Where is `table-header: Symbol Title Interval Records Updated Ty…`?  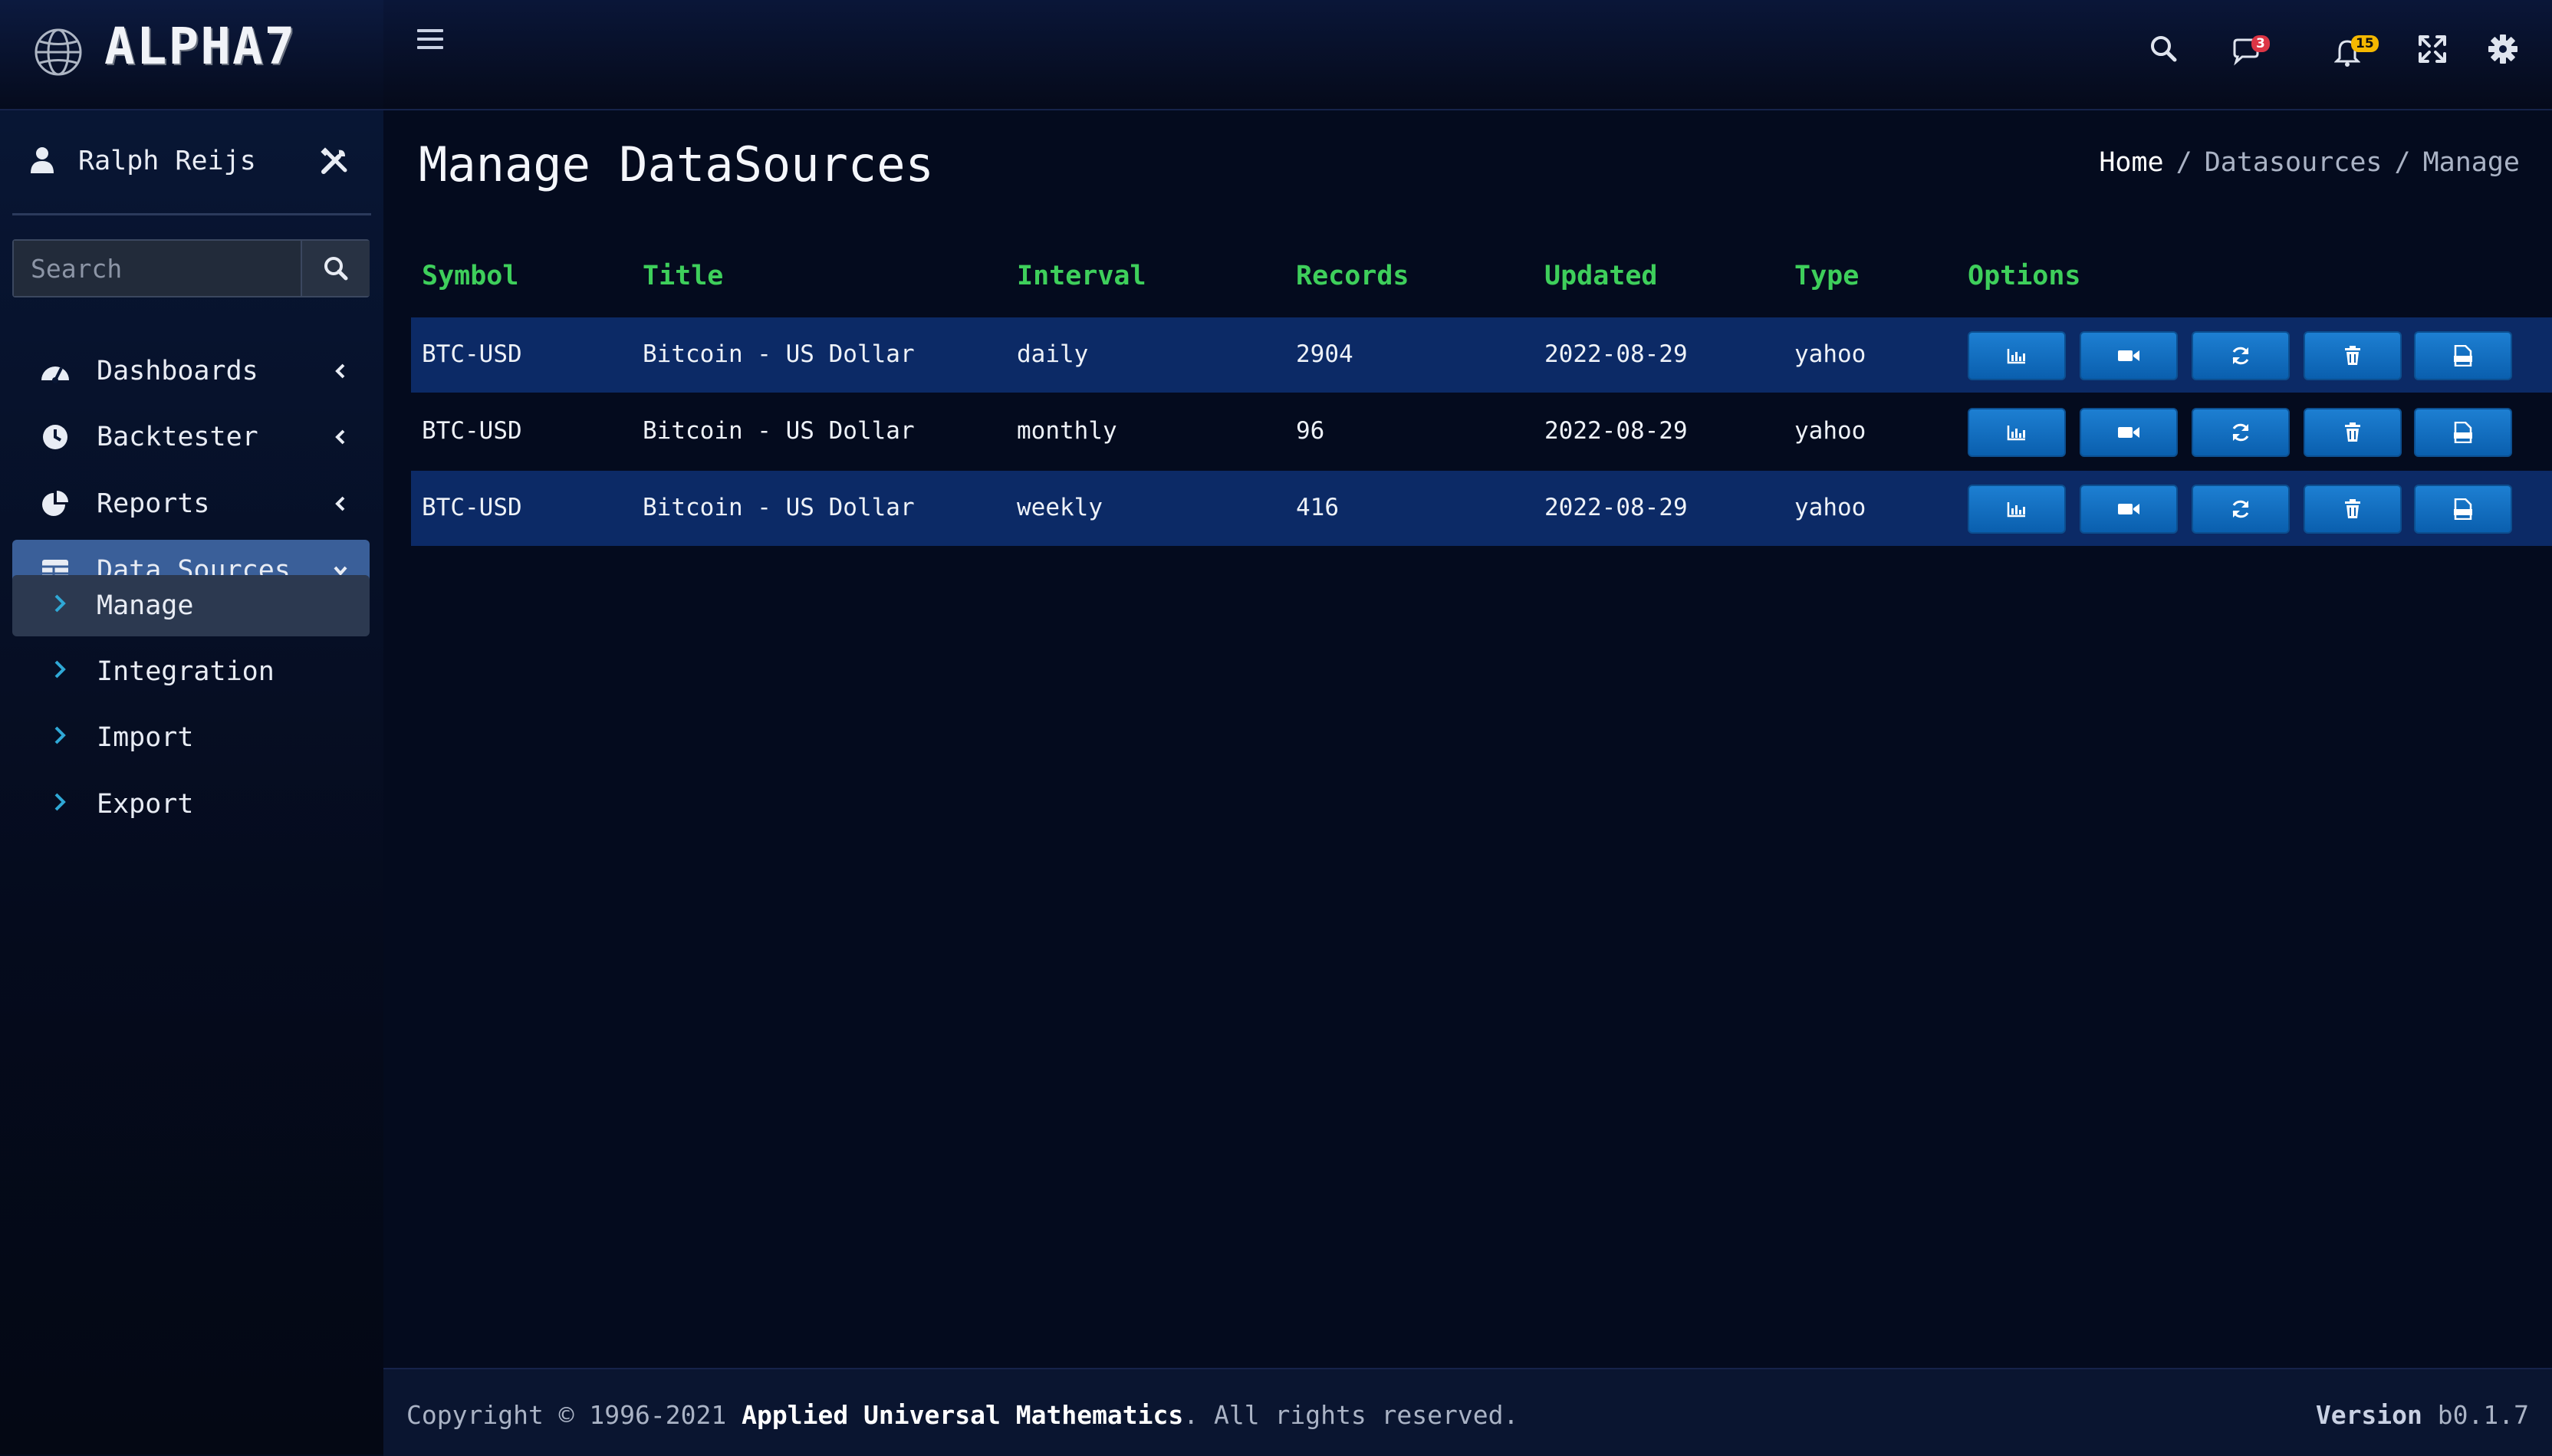
table-header: Symbol Title Interval Records Updated Ty… is located at coordinates (1481, 284).